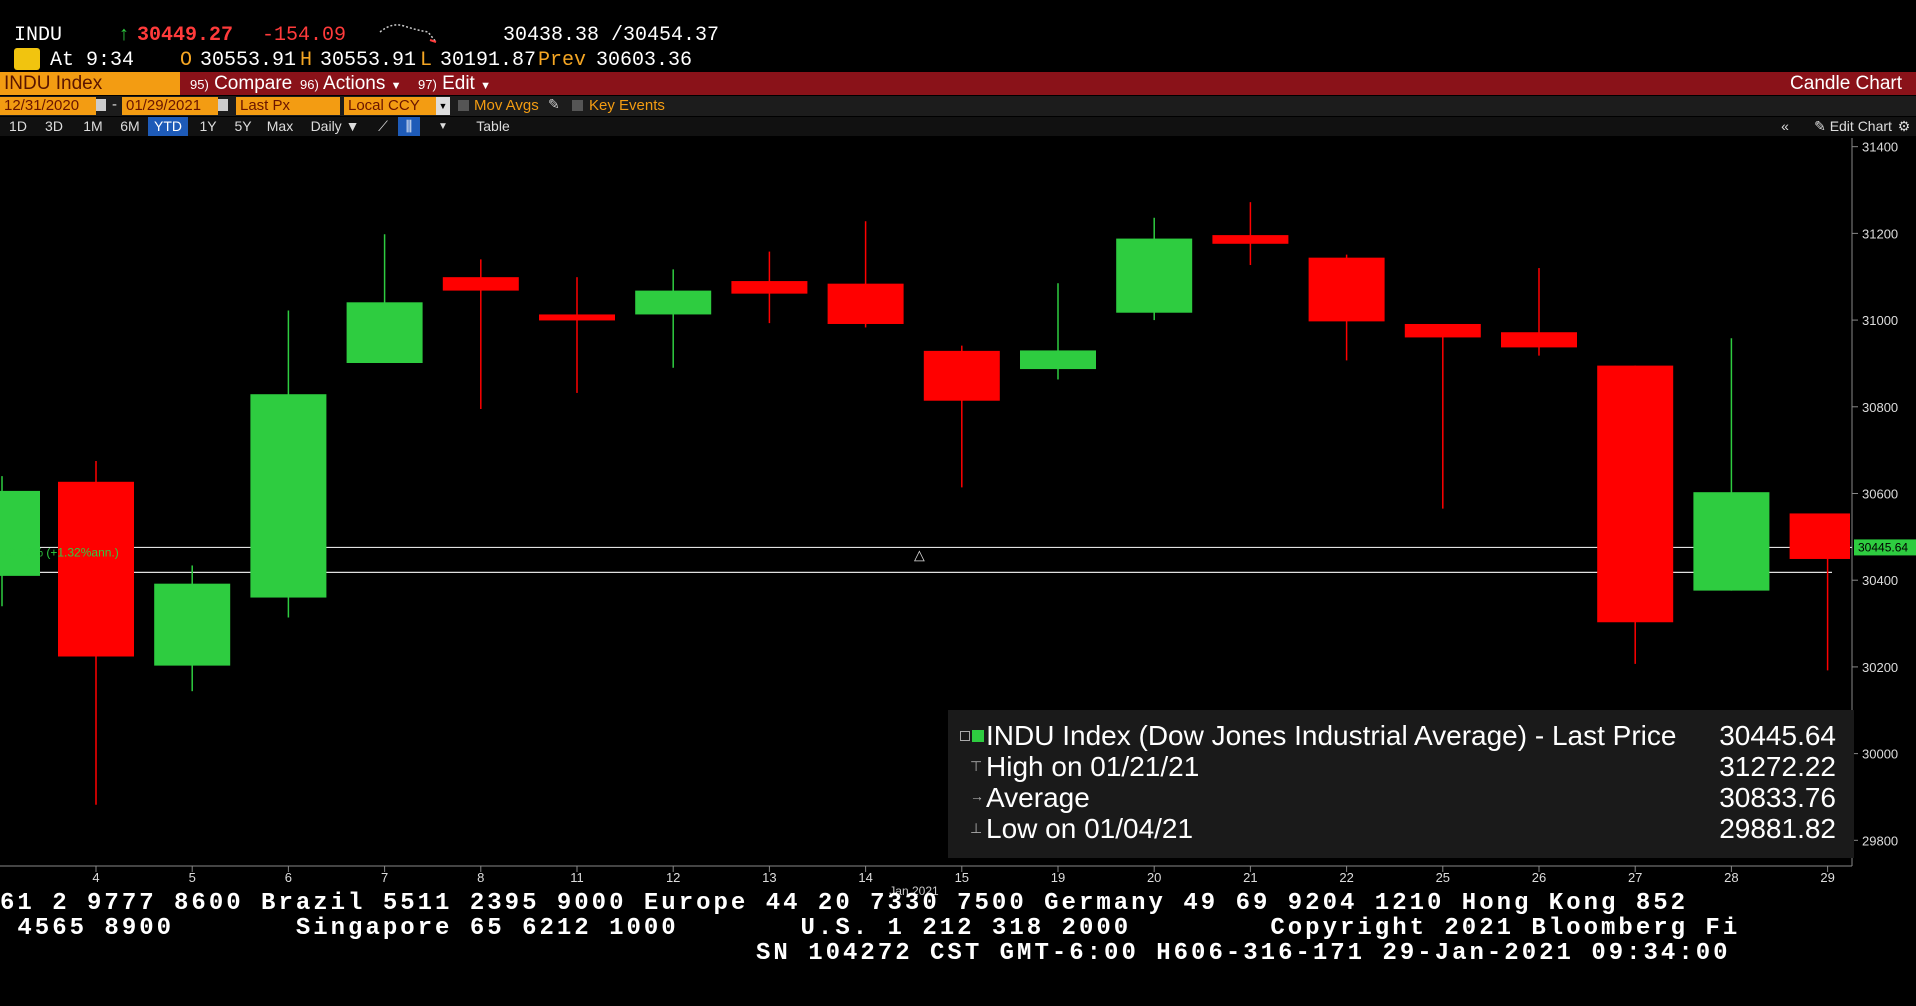 Image resolution: width=1916 pixels, height=1006 pixels. Describe the element at coordinates (1154, 877) in the screenshot. I see `x-tick-label: 20` at that location.